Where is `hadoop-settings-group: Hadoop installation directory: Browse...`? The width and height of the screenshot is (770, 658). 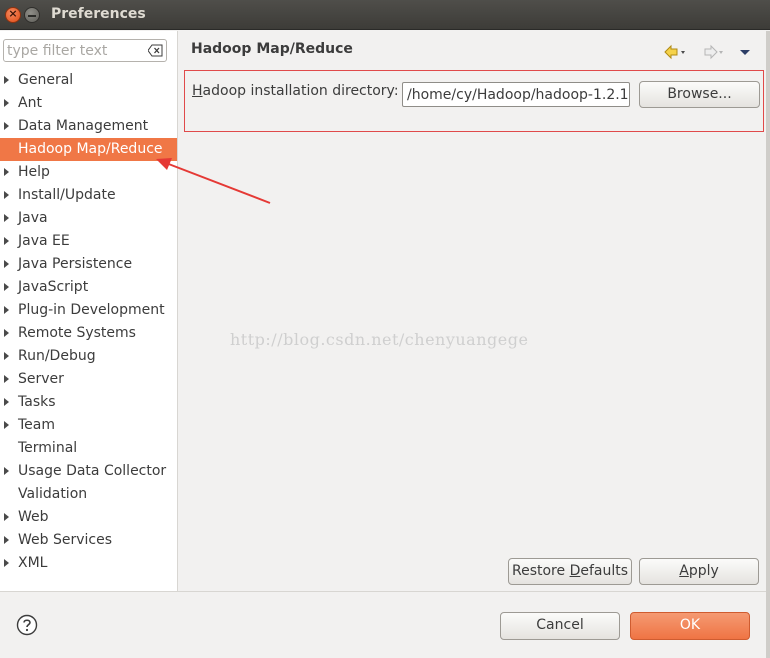 hadoop-settings-group: Hadoop installation directory: Browse... is located at coordinates (474, 101).